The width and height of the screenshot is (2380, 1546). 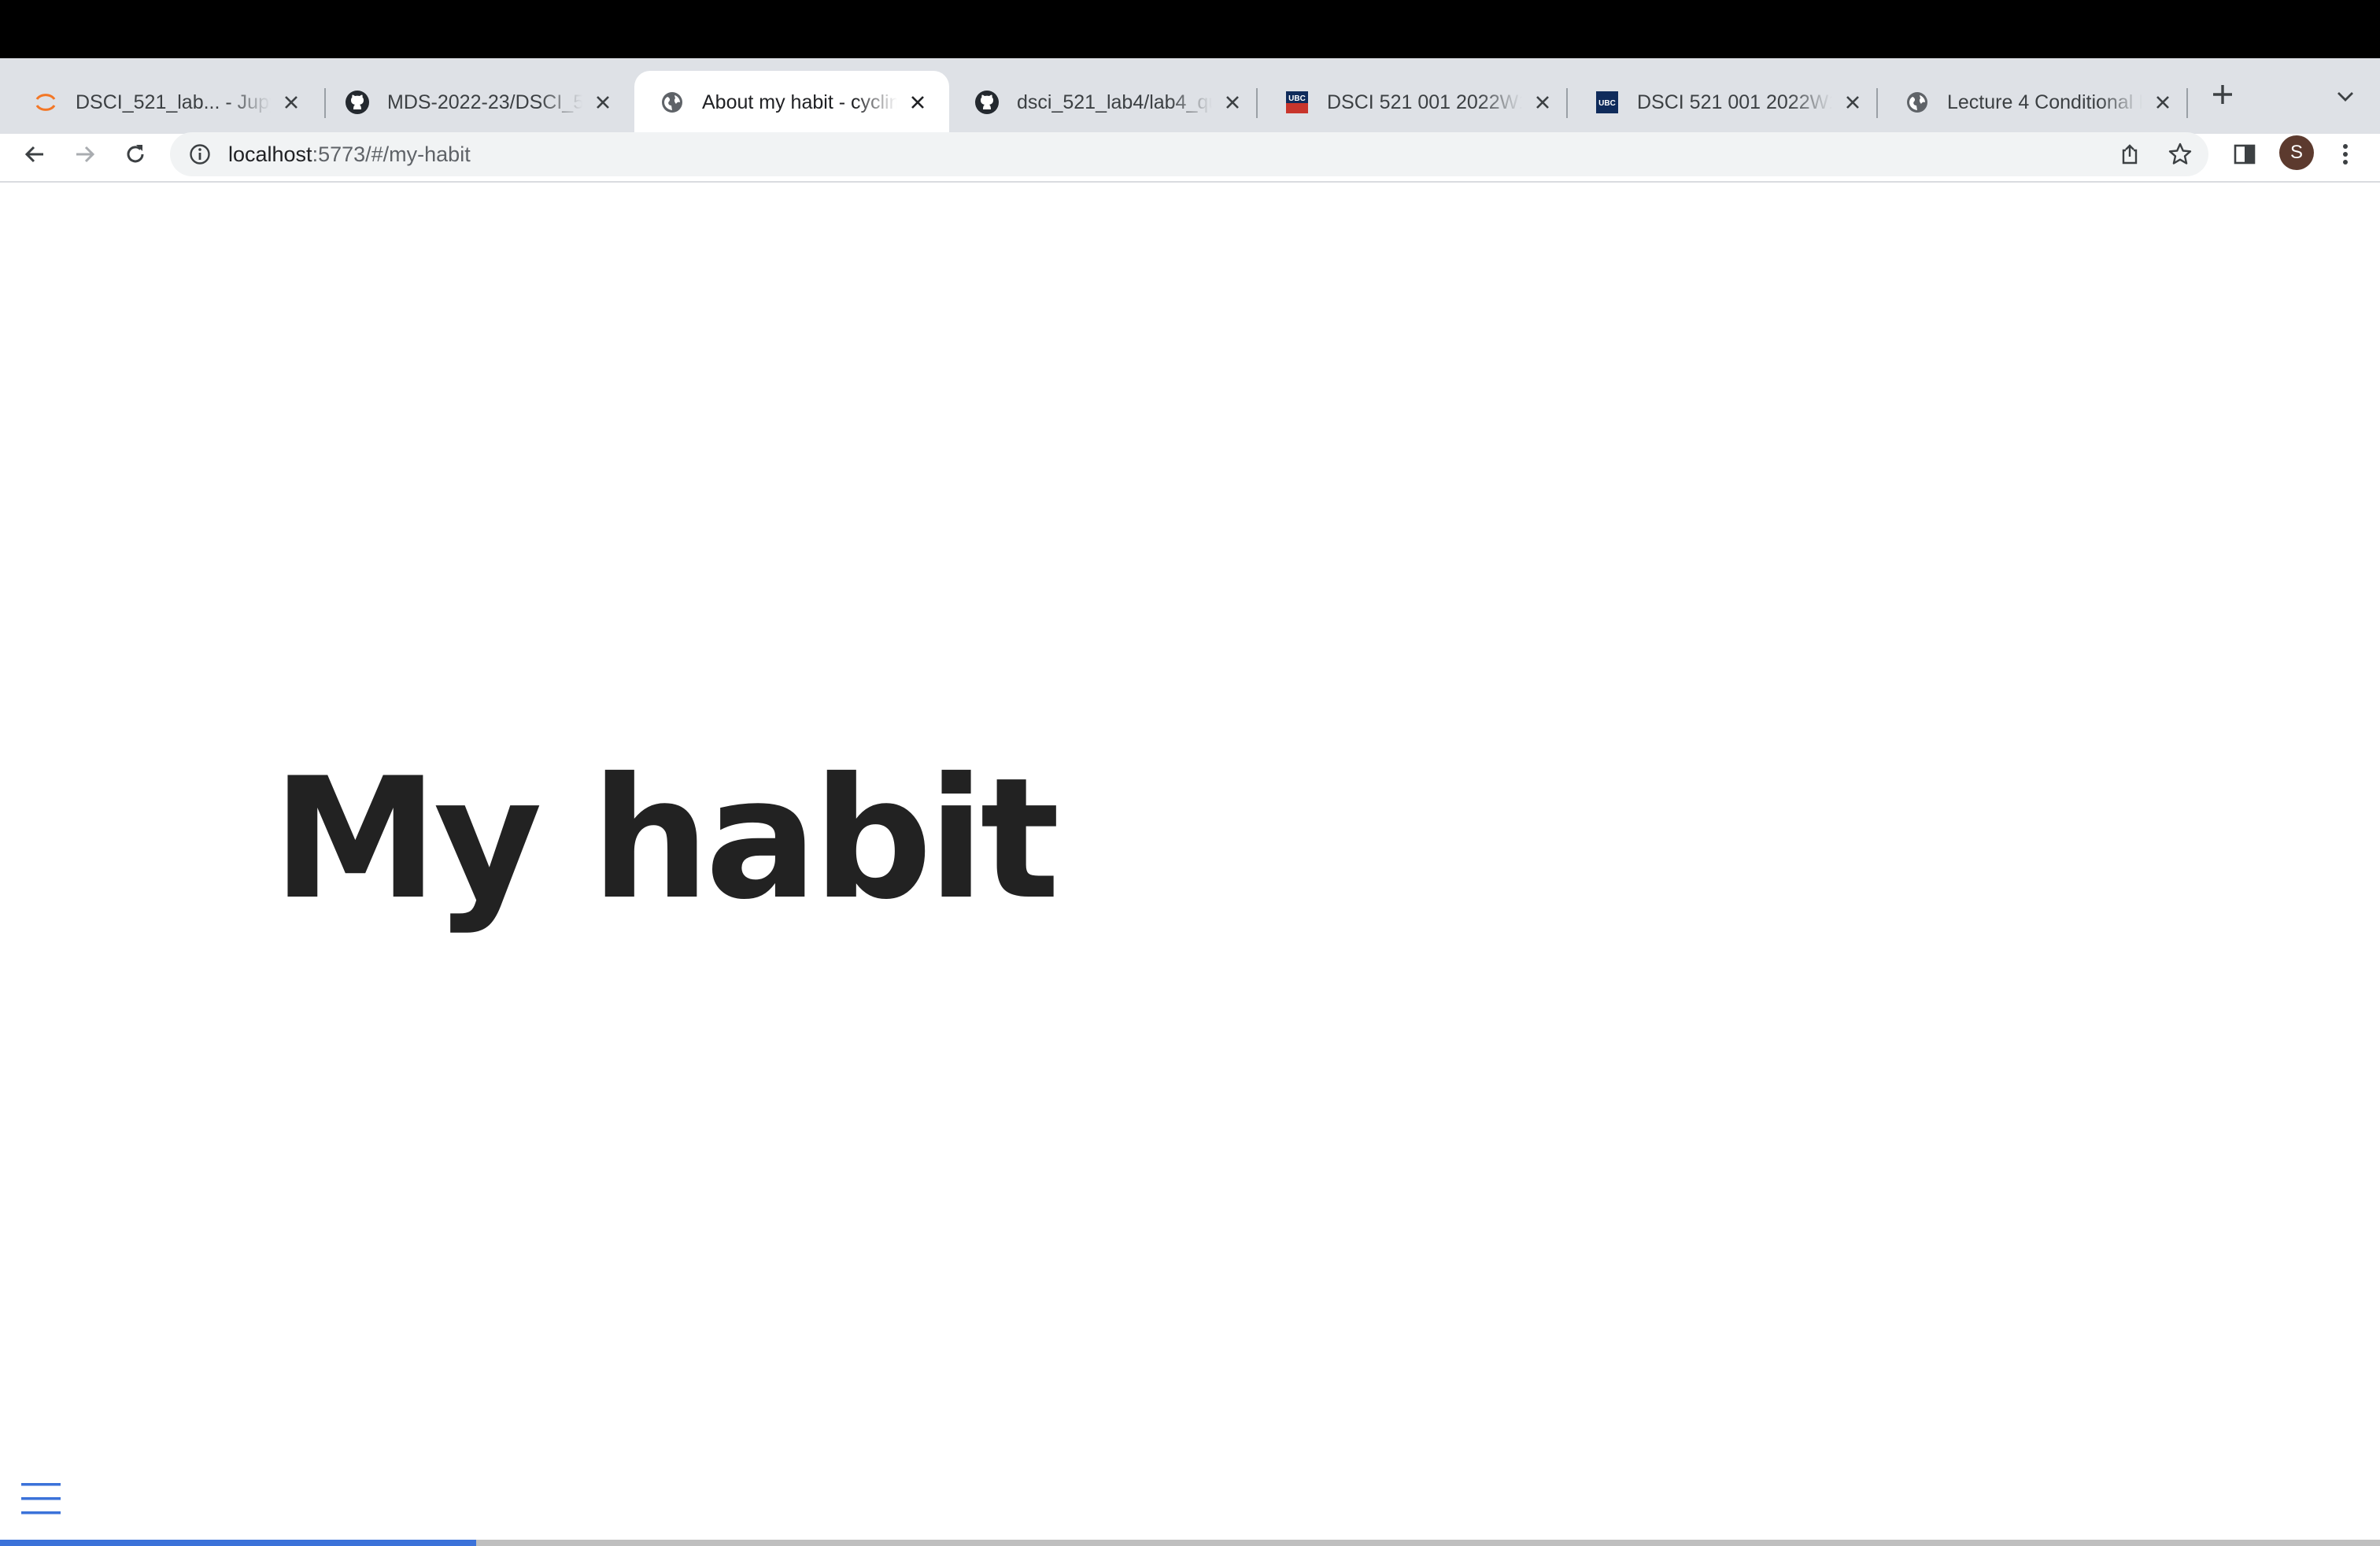 What do you see at coordinates (1190, 29) in the screenshot?
I see `system-top-bar` at bounding box center [1190, 29].